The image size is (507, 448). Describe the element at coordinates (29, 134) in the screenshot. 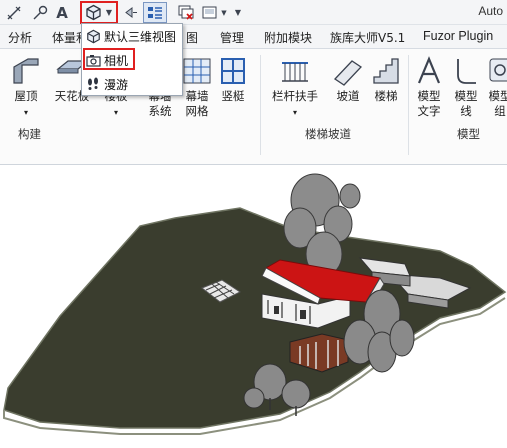

I see `group-label-build: 构建` at that location.